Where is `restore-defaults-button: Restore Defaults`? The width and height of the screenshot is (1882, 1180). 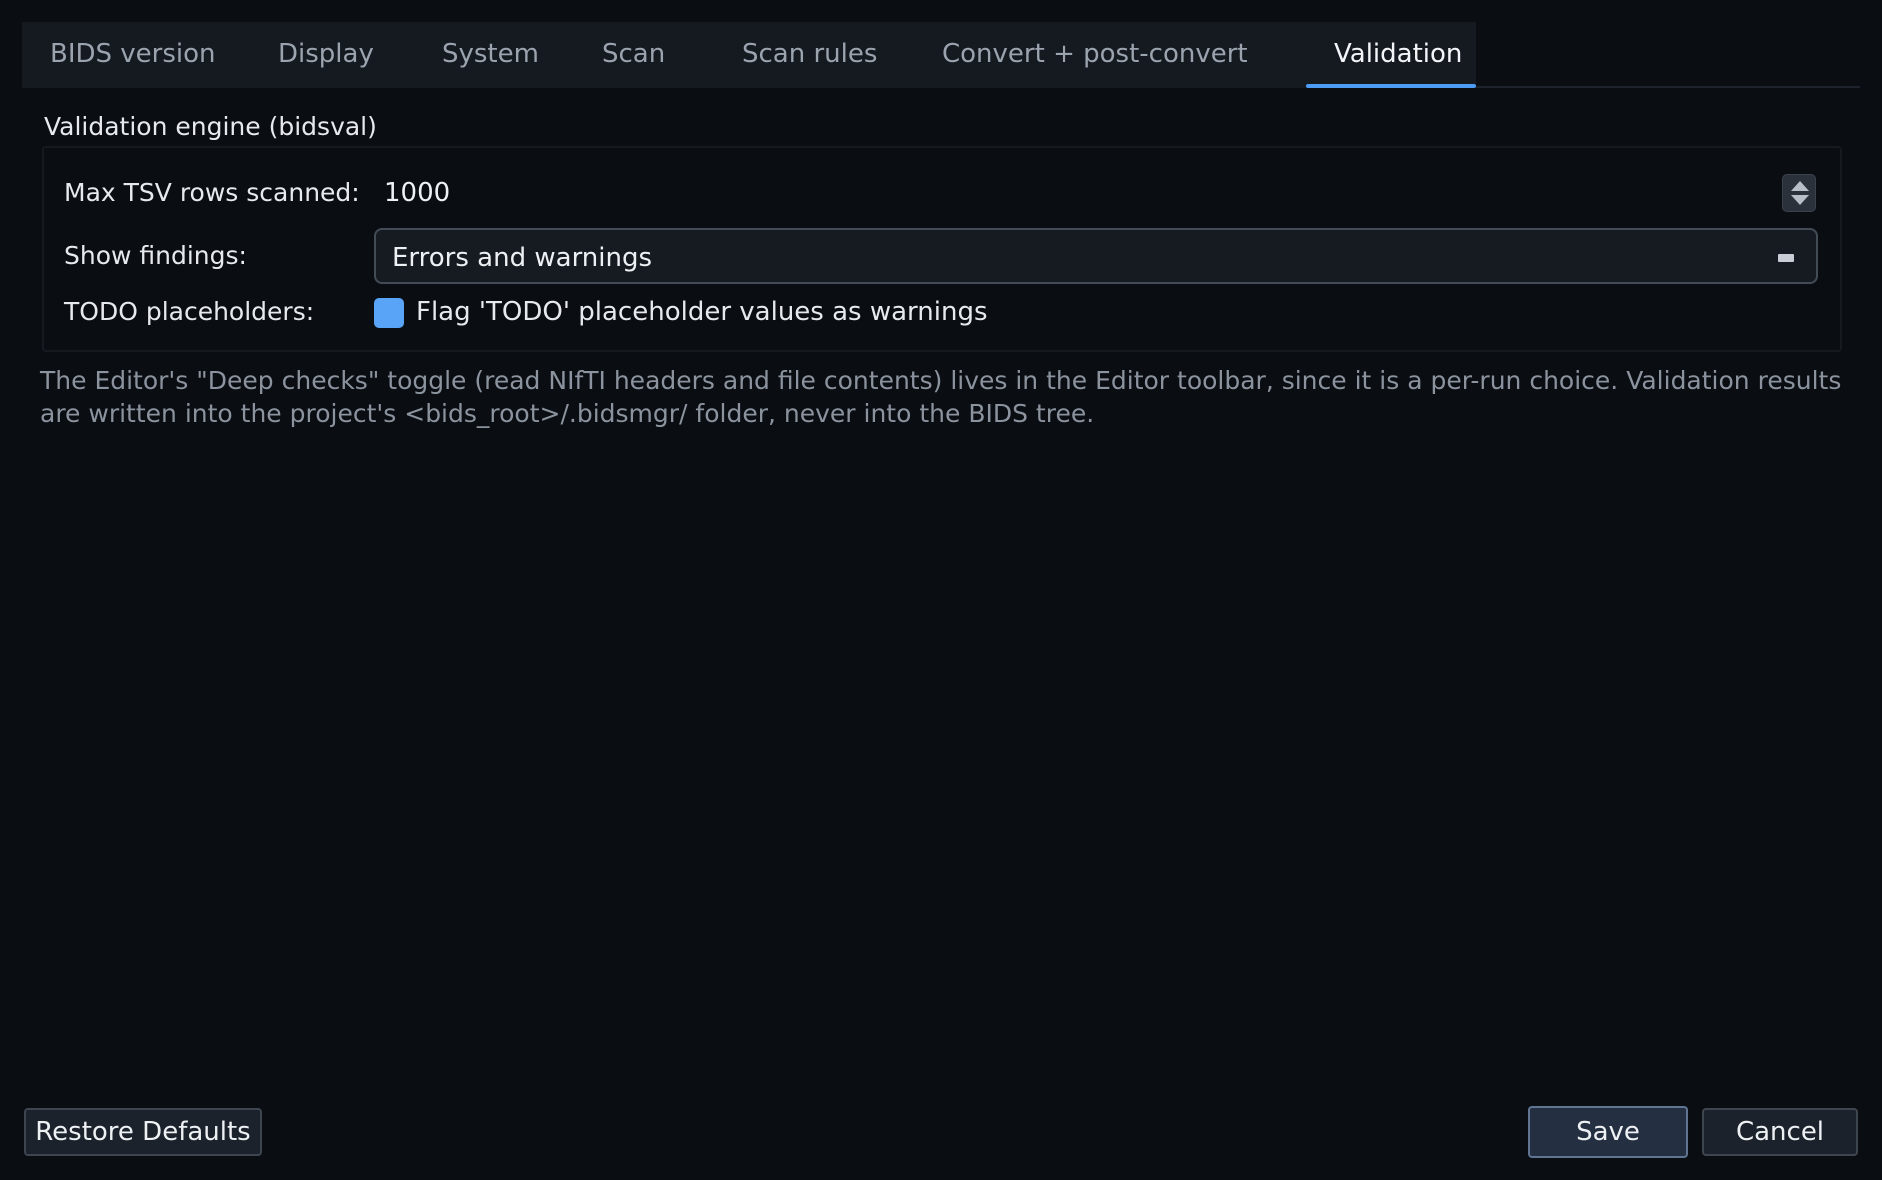
restore-defaults-button: Restore Defaults is located at coordinates (143, 1132).